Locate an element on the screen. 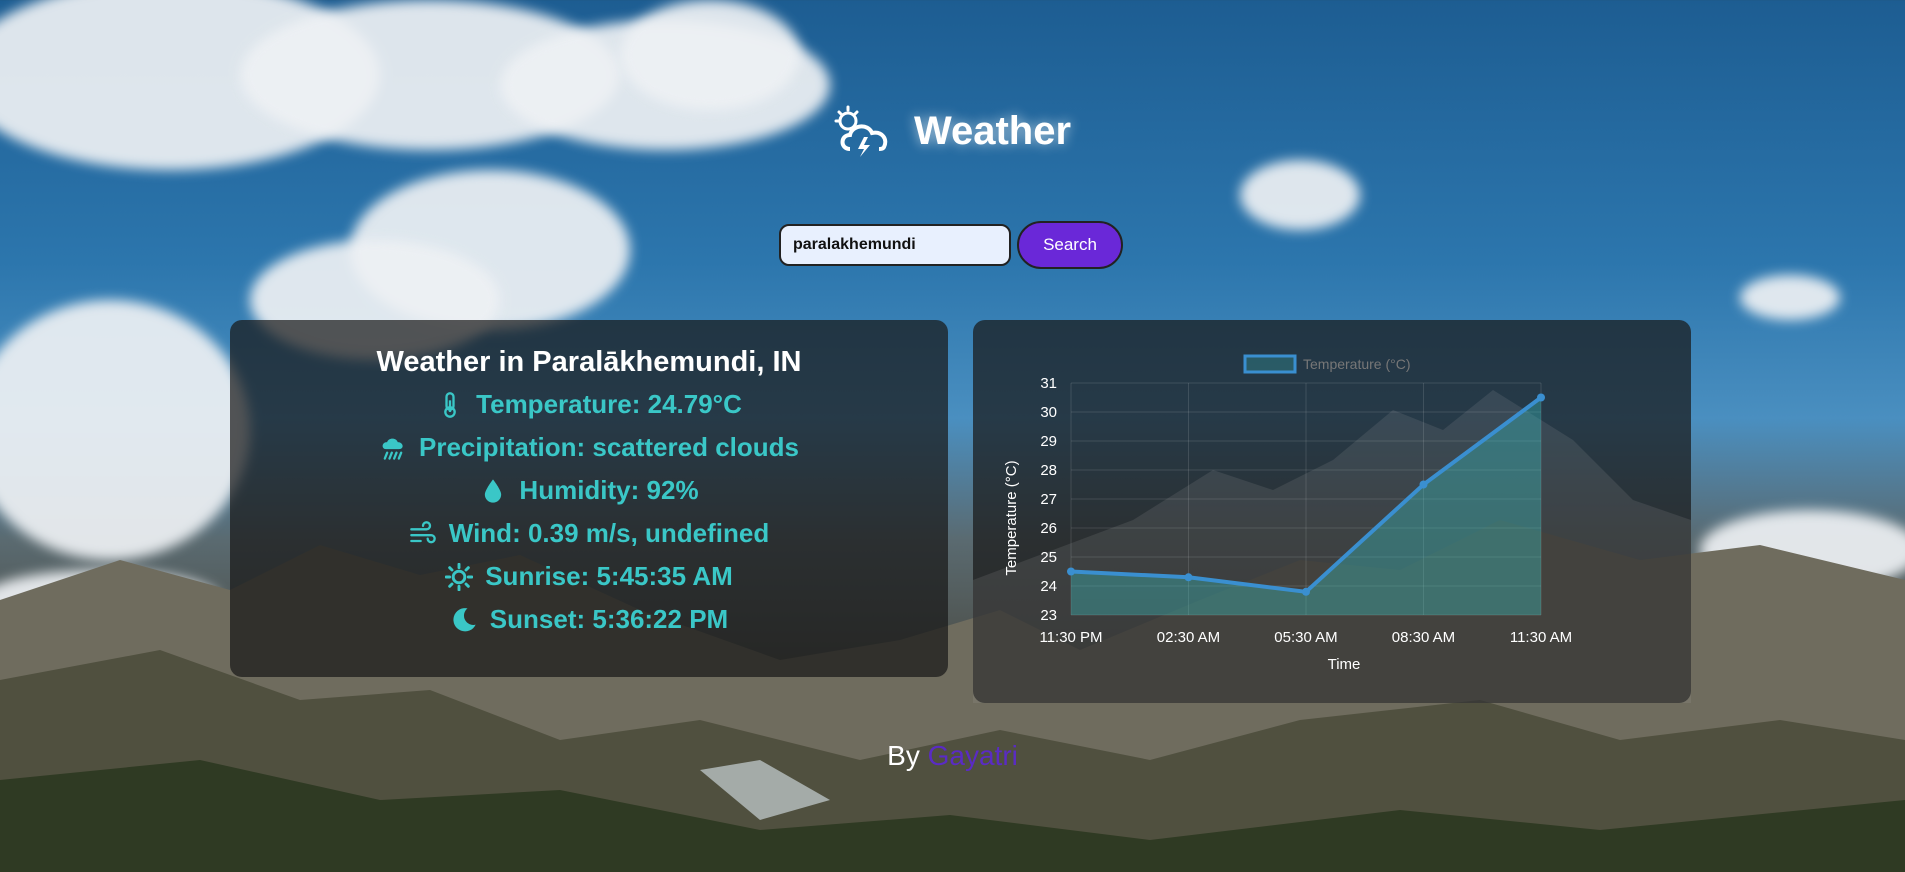 This screenshot has height=872, width=1905. storm-cloud-icon is located at coordinates (861, 131).